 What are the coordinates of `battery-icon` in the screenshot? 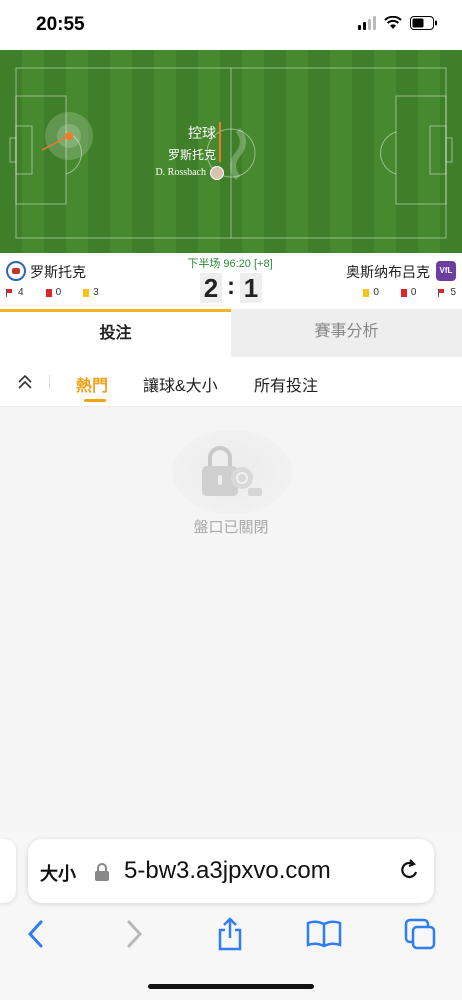 It's located at (423, 23).